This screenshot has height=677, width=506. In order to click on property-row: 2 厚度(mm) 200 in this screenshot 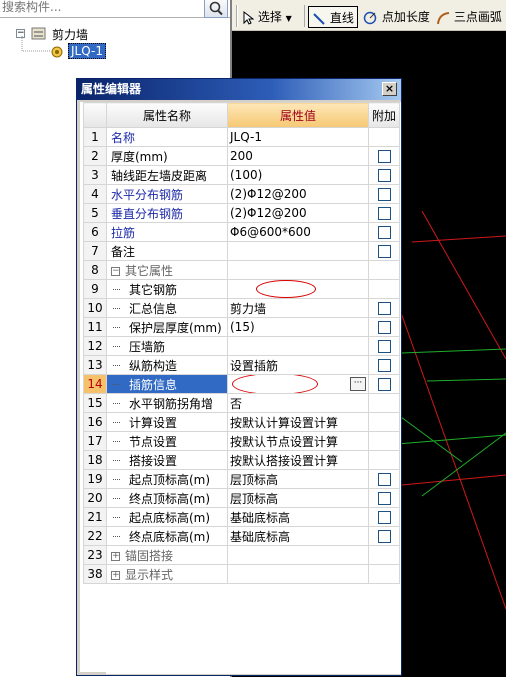, I will do `click(241, 156)`.